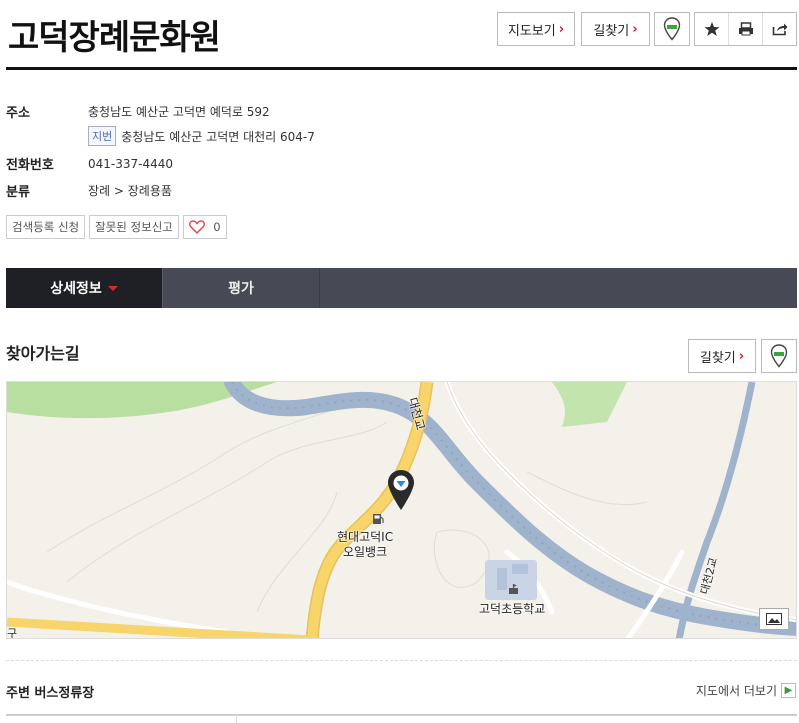 The width and height of the screenshot is (799, 723). Describe the element at coordinates (18, 192) in the screenshot. I see `category-label: 분류` at that location.